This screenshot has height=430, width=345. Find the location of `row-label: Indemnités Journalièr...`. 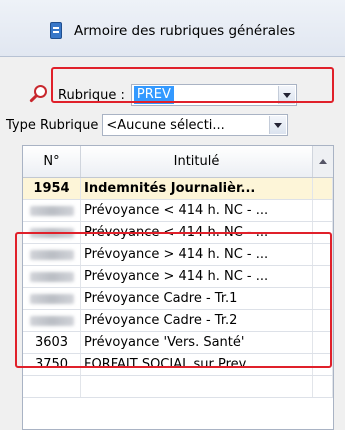

row-label: Indemnités Journalièr... is located at coordinates (197, 188).